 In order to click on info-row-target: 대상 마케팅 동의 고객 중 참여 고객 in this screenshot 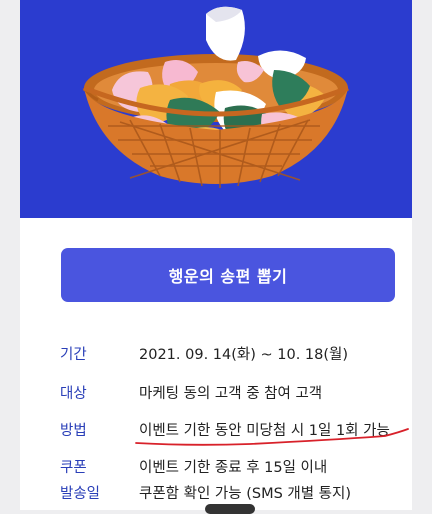, I will do `click(216, 394)`.